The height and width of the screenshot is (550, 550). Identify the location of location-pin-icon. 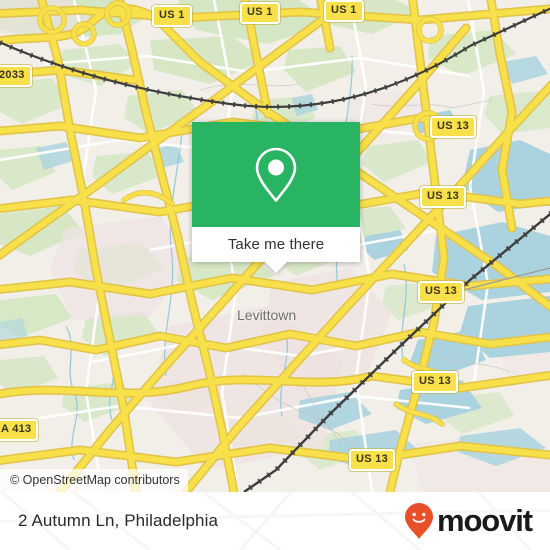
(276, 174).